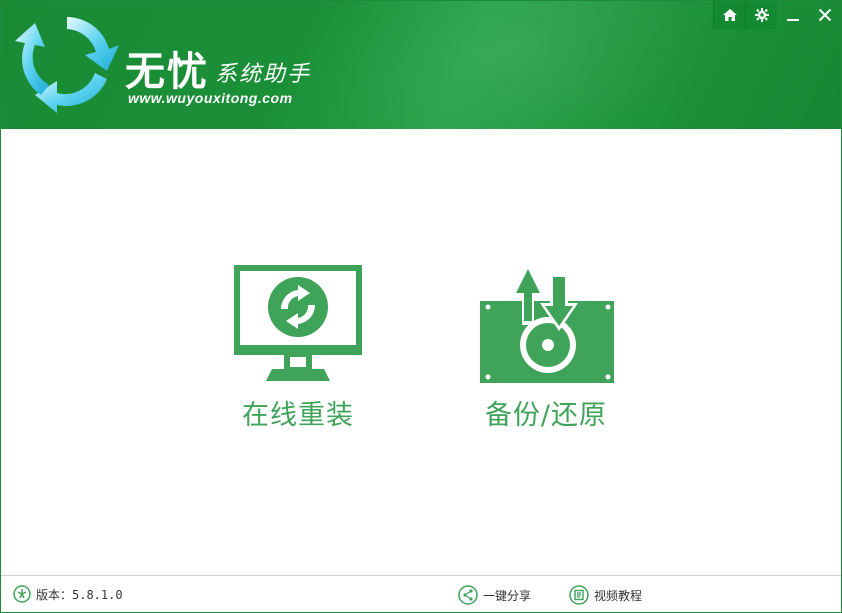  I want to click on close-icon, so click(825, 15).